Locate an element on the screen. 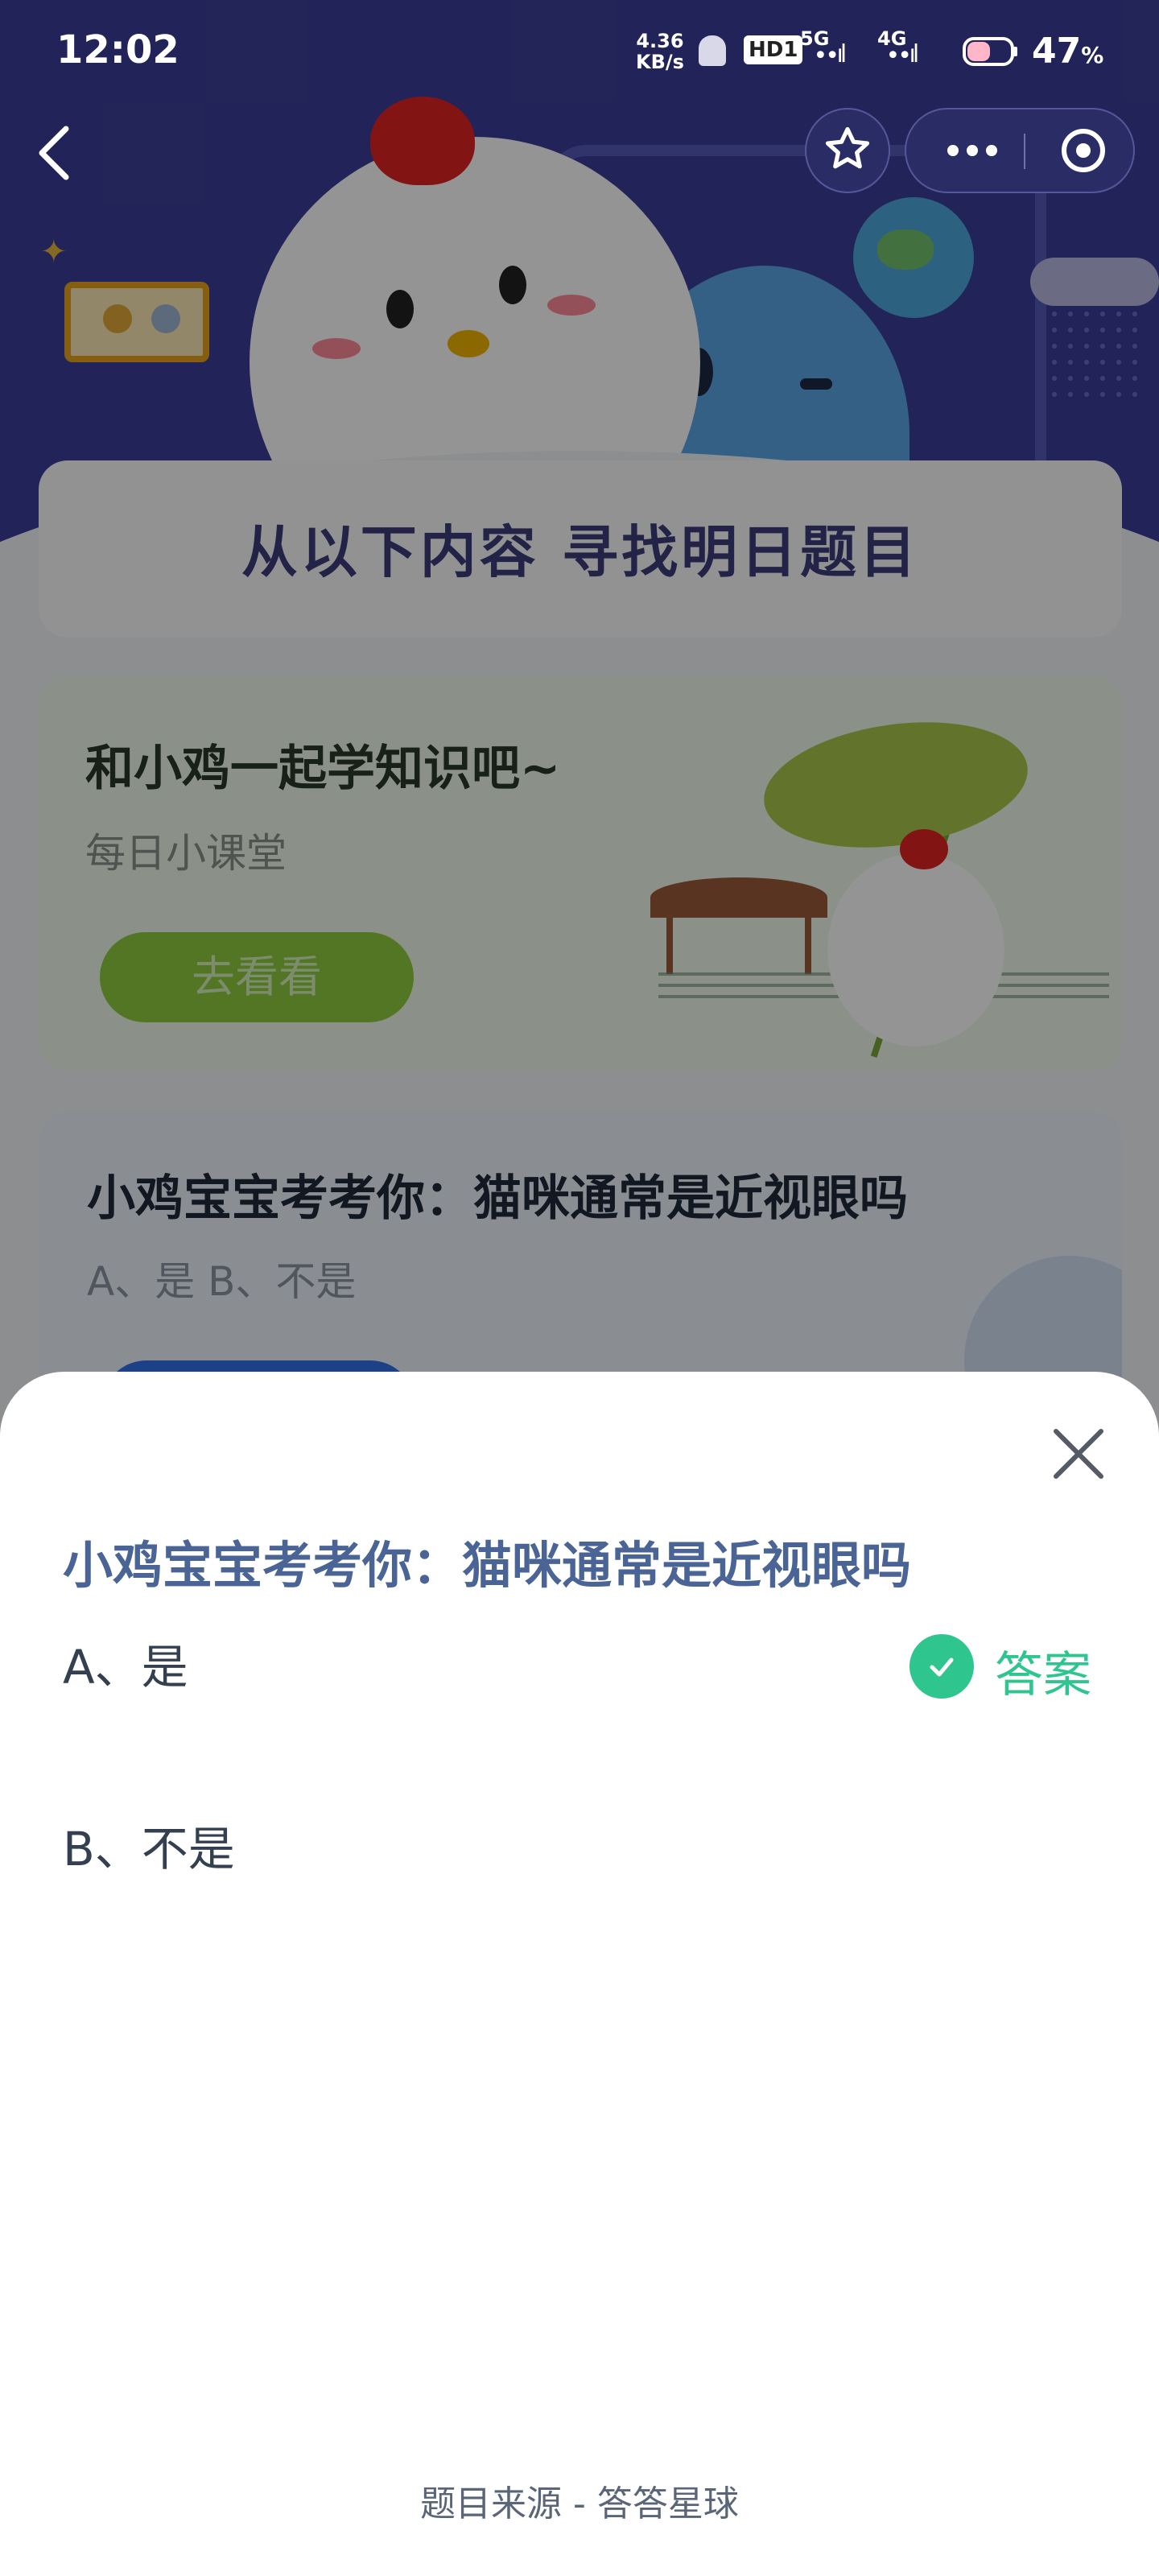  network-speed-unit: KB/s is located at coordinates (660, 62).